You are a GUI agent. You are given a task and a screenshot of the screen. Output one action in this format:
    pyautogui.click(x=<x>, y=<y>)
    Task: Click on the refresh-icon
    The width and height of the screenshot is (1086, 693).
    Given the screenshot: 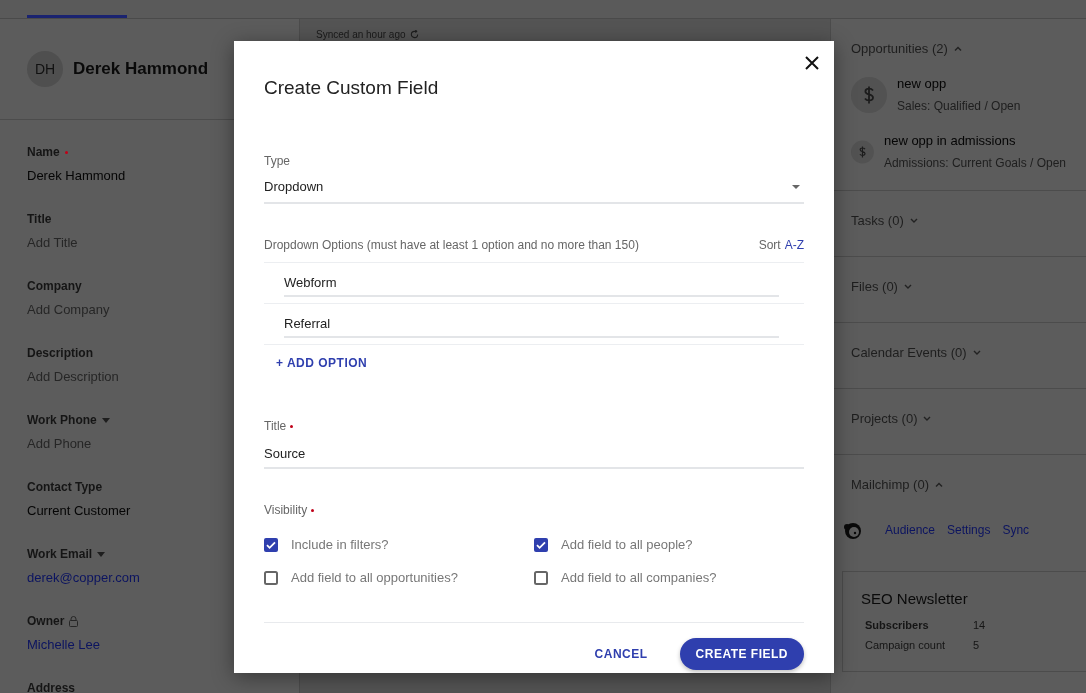 What is the action you would take?
    pyautogui.click(x=414, y=34)
    